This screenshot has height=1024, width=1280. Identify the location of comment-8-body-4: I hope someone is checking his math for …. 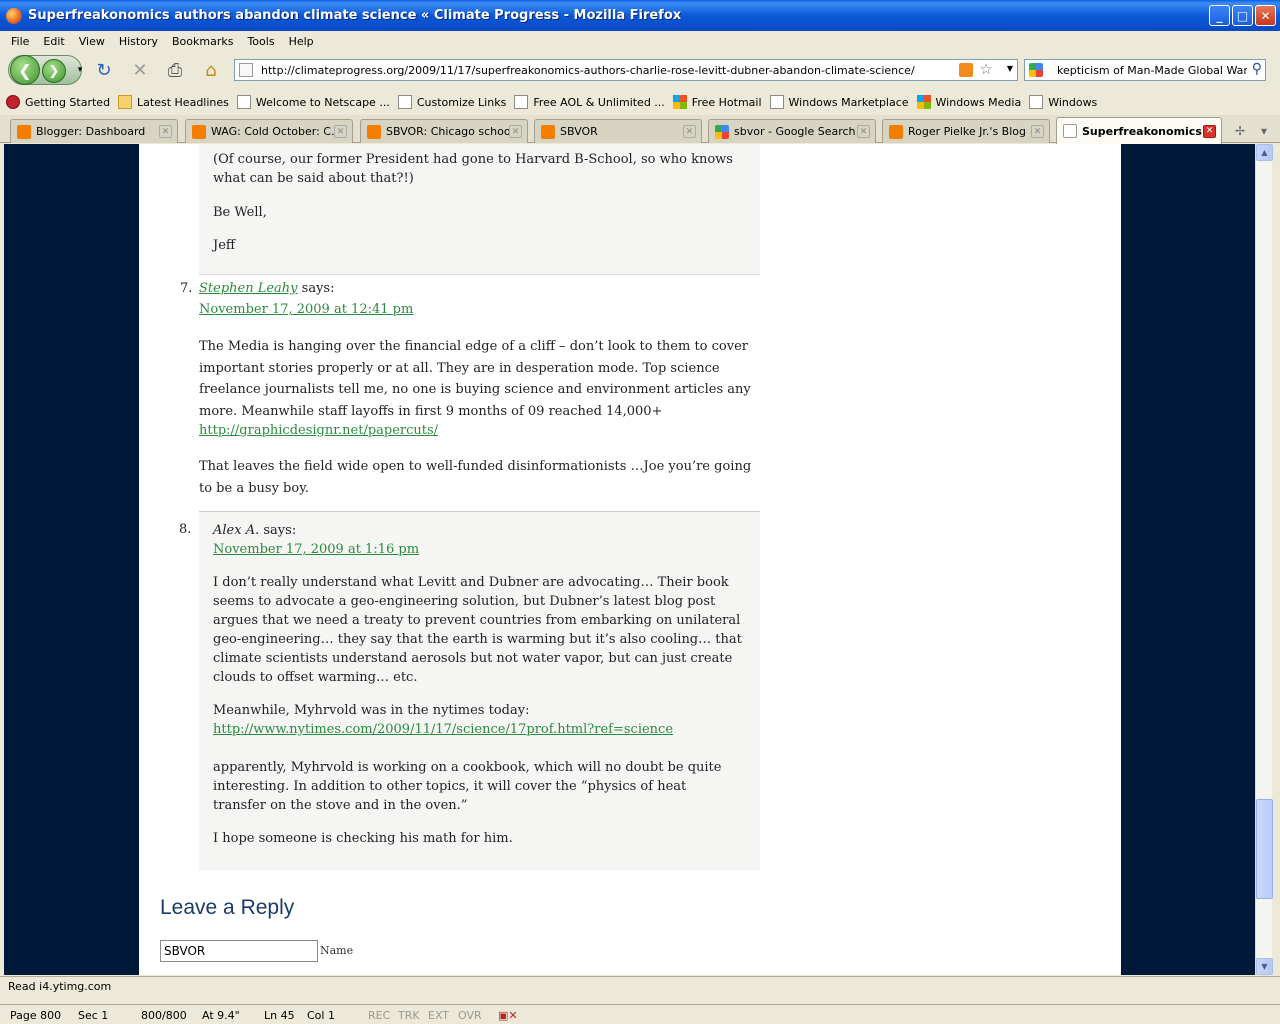
(363, 838).